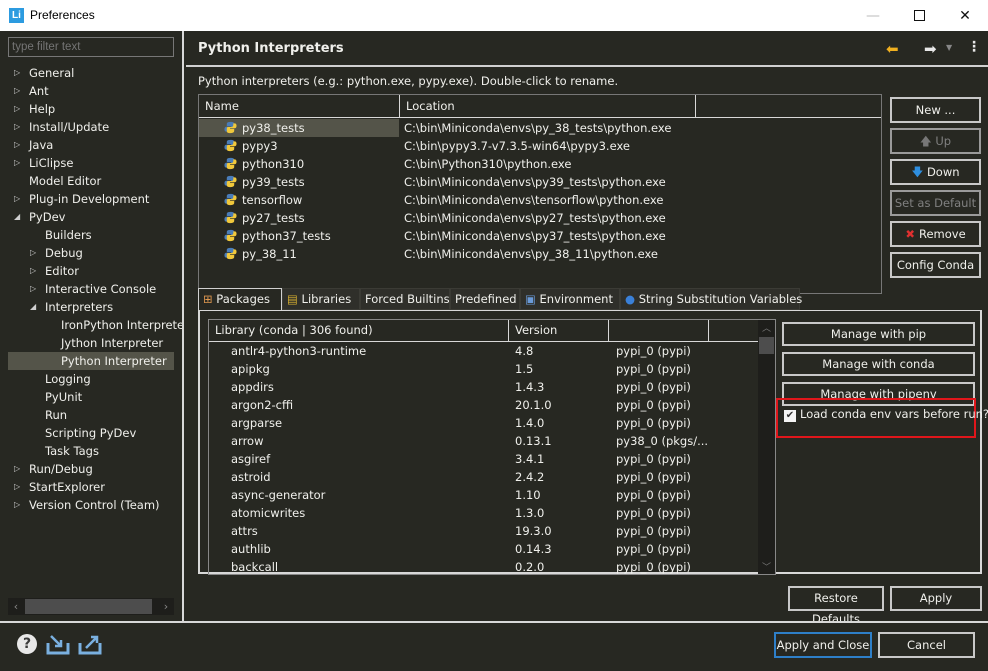 The image size is (988, 671). What do you see at coordinates (926, 645) in the screenshot?
I see `cancel-button: Cancel` at bounding box center [926, 645].